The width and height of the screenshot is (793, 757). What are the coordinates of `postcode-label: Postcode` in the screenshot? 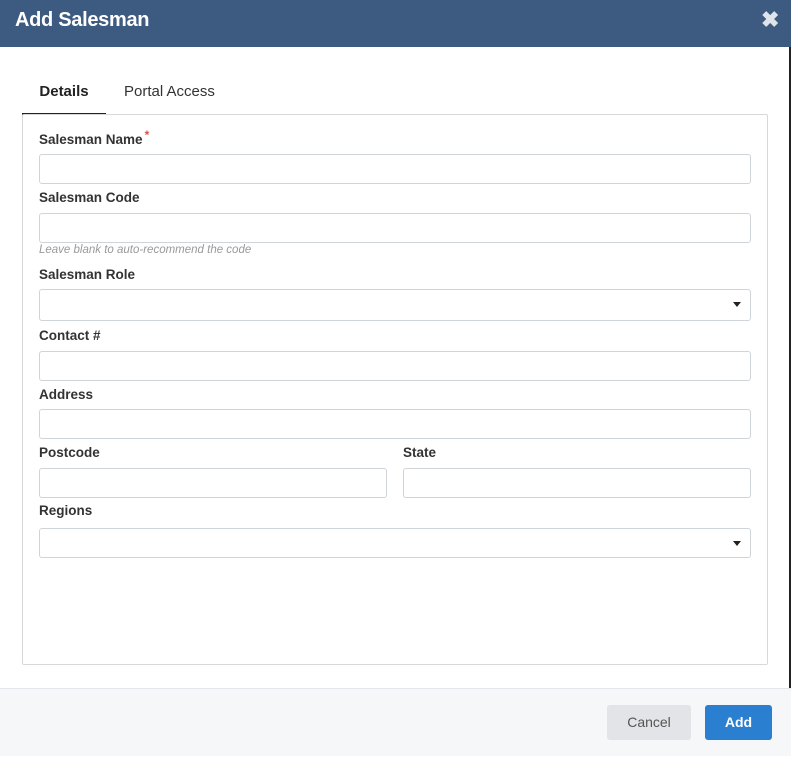 It's located at (69, 452).